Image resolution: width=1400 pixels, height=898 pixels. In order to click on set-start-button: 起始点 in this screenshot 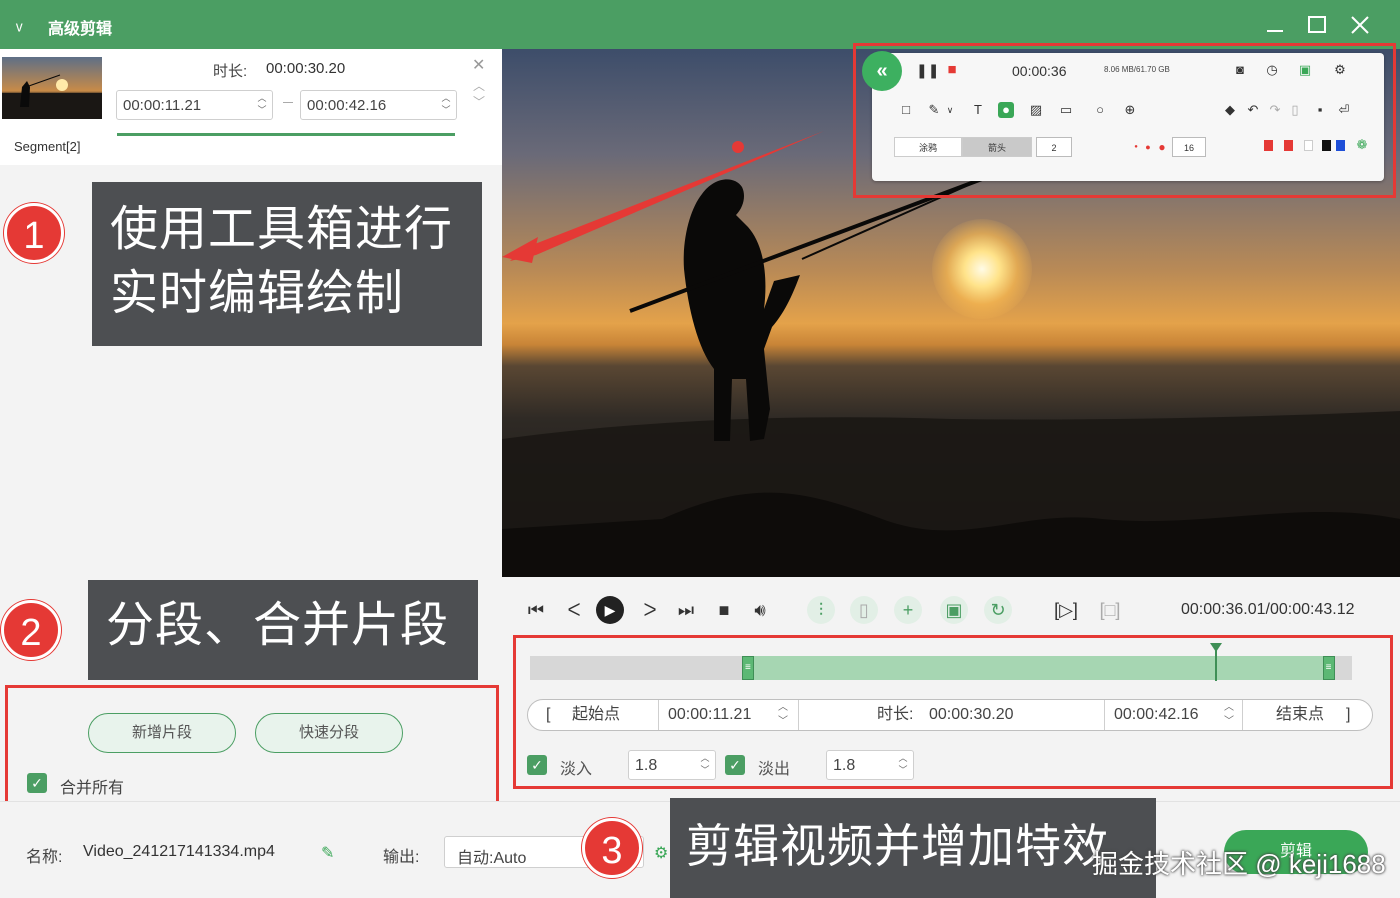, I will do `click(596, 715)`.